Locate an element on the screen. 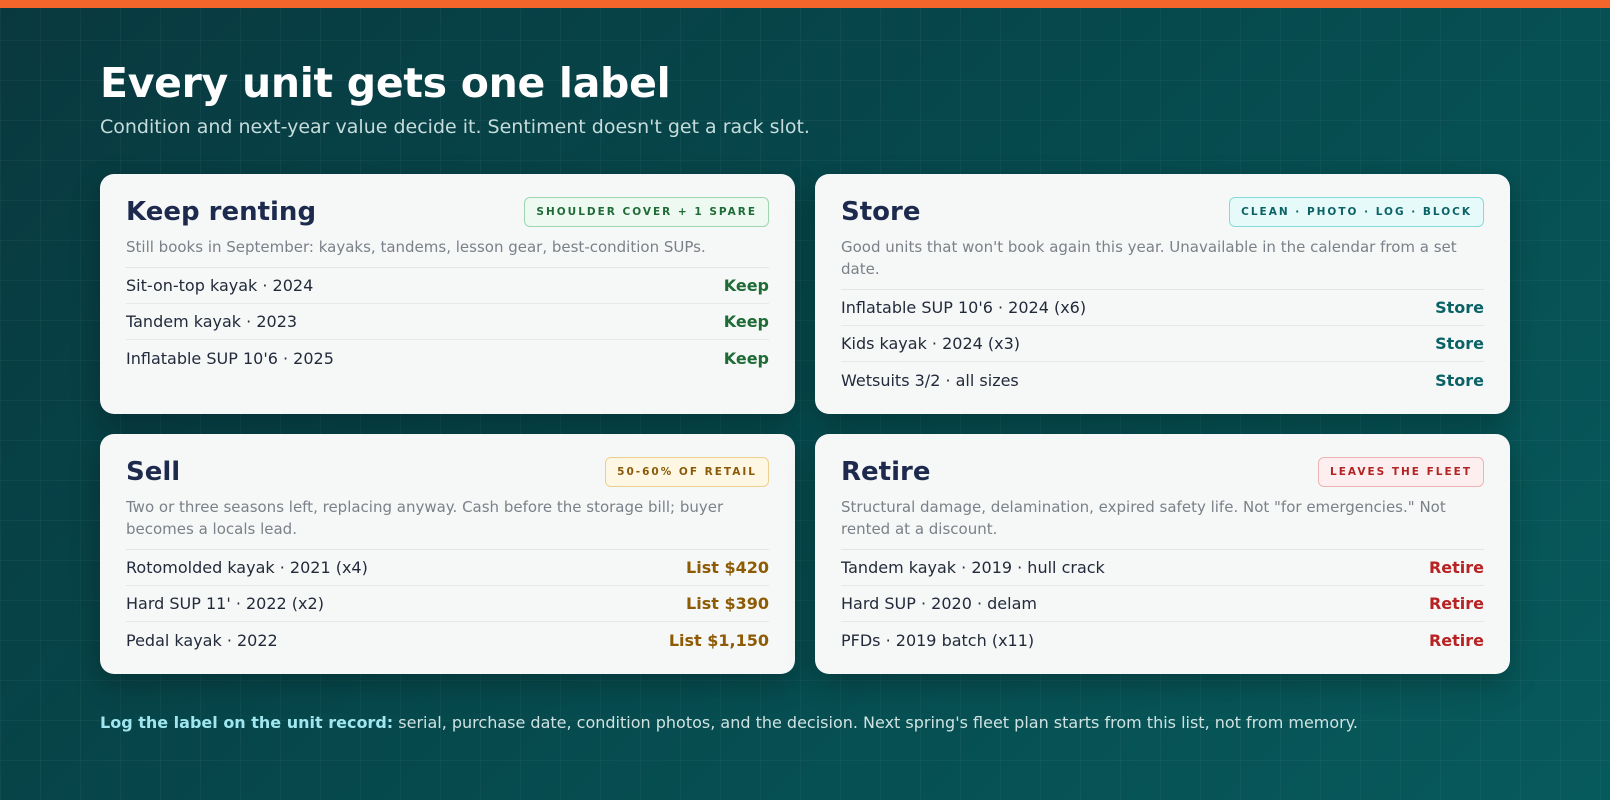 This screenshot has height=800, width=1610. unit-row: Tandem kayak · 2019 · hull crack Retire is located at coordinates (1162, 568).